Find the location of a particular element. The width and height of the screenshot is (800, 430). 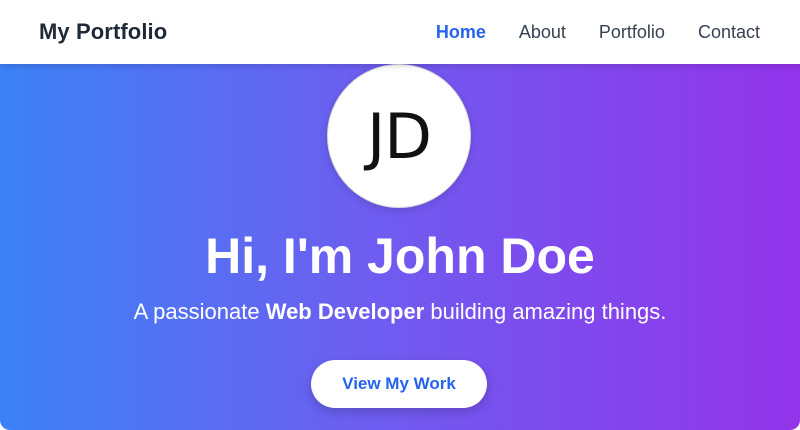

nav-link-home: Home is located at coordinates (461, 32).